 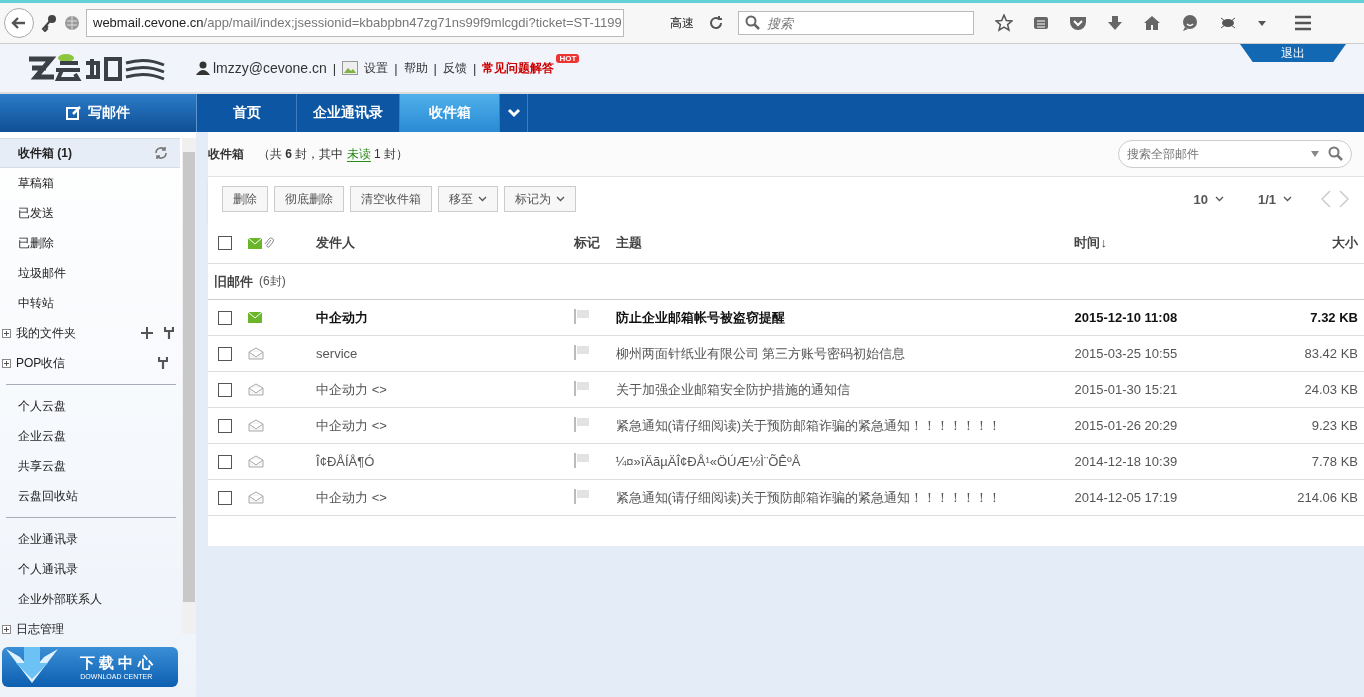 What do you see at coordinates (352, 425) in the screenshot?
I see `sender-cell-text: 中企动力 <>` at bounding box center [352, 425].